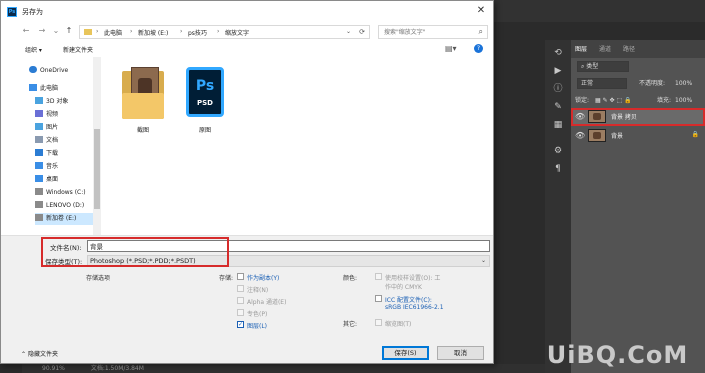  What do you see at coordinates (66, 192) in the screenshot?
I see `nav-item-label: Windows (C:)` at bounding box center [66, 192].